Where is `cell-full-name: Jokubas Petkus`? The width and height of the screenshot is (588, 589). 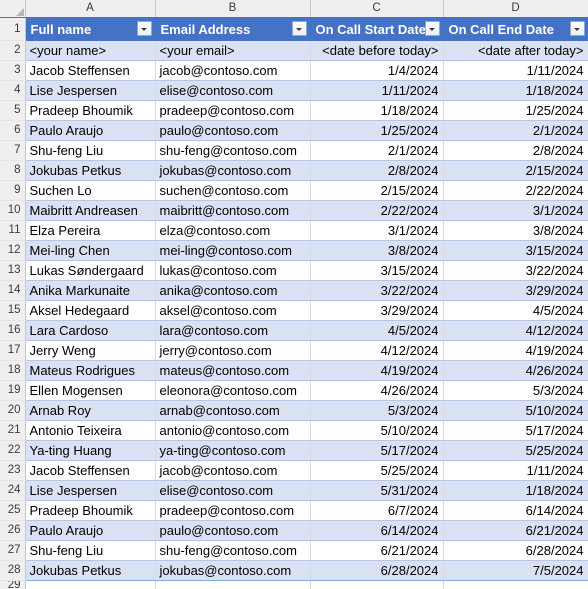 cell-full-name: Jokubas Petkus is located at coordinates (90, 171).